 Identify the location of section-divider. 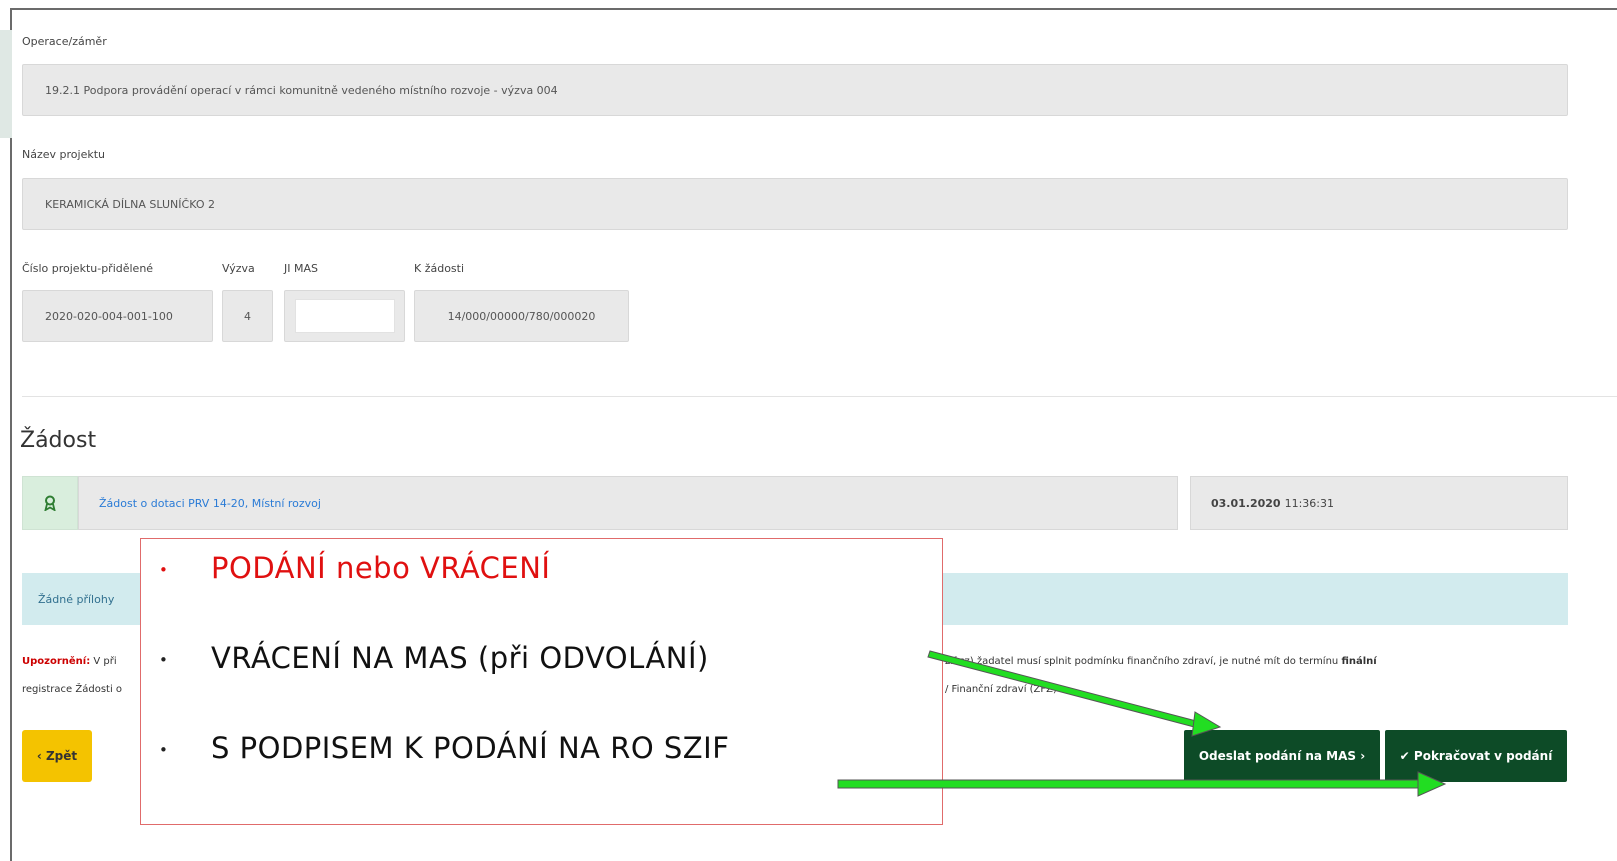
(819, 396).